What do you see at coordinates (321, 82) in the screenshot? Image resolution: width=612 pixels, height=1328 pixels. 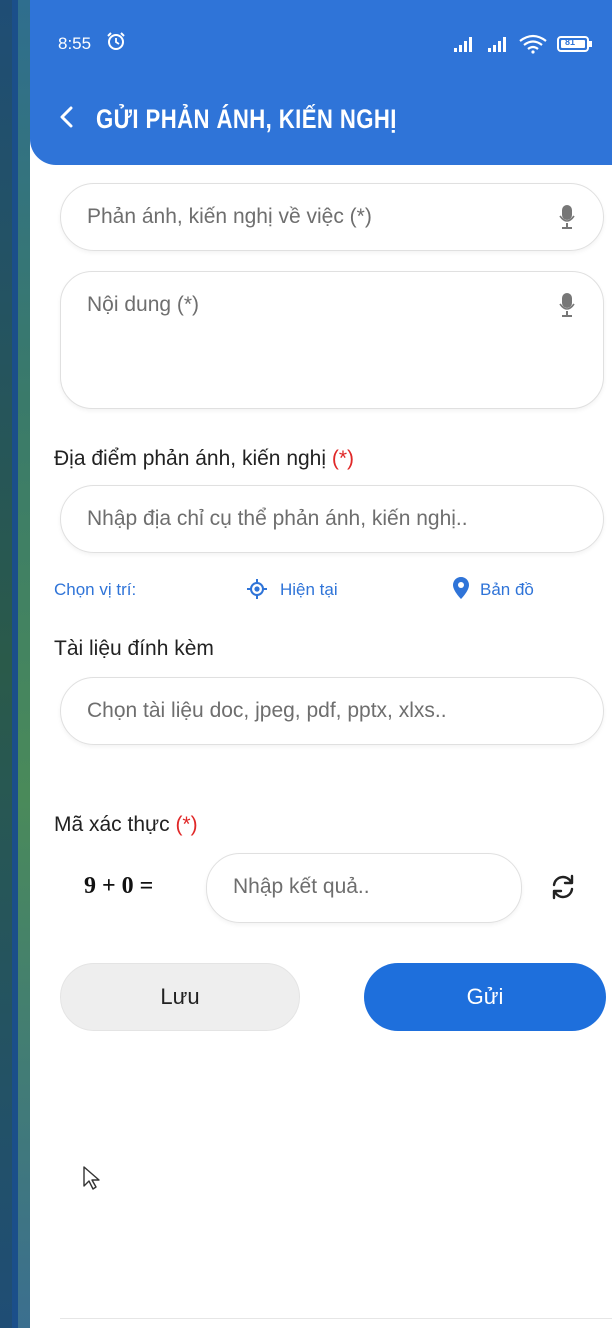 I see `app-header: 8:55 81 GỬI PHẢN ÁNH, KIẾN NGHỊ` at bounding box center [321, 82].